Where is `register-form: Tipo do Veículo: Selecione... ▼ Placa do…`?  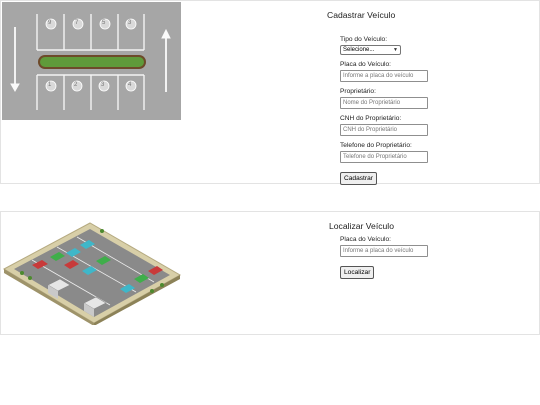
register-form: Tipo do Veículo: Selecione... ▼ Placa do… is located at coordinates (384, 110).